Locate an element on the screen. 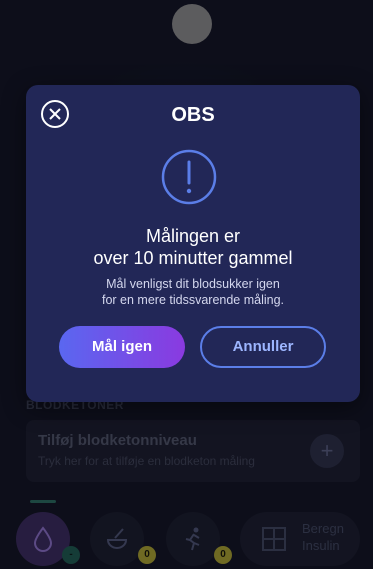 This screenshot has width=373, height=569. measure-again-button: Mål igen is located at coordinates (122, 347).